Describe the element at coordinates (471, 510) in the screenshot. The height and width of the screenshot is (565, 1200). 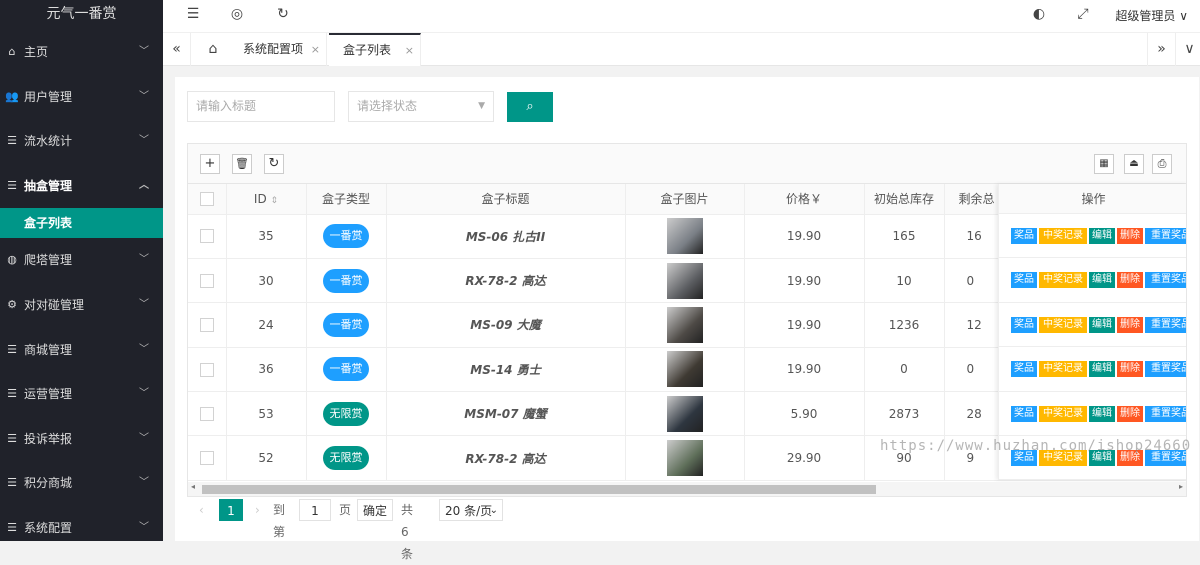
I see `page-size-select: 20 条/页 ⌄` at that location.